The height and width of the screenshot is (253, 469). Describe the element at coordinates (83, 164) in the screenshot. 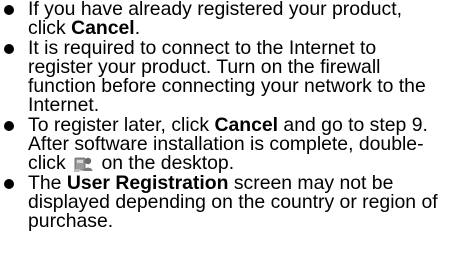

I see `user-registration-shortcut-icon` at that location.